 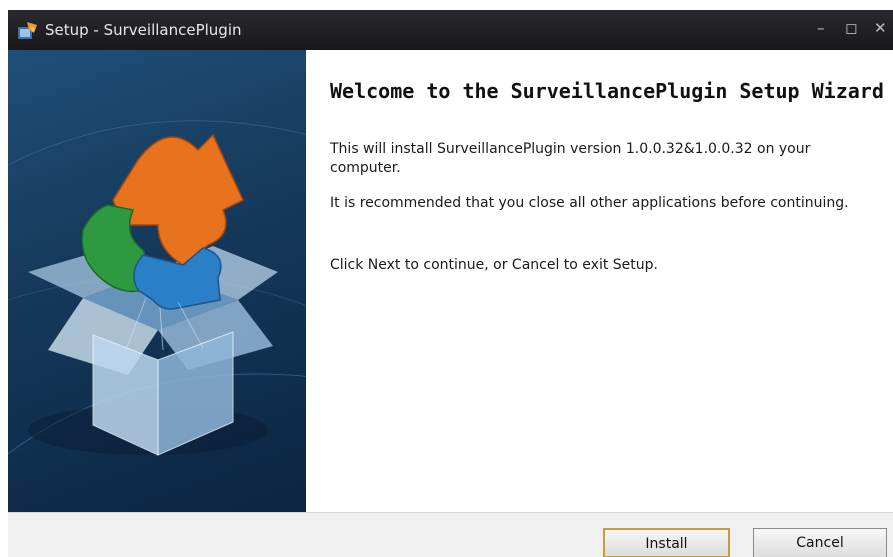 I want to click on button-bar: Install Cancel, so click(x=450, y=534).